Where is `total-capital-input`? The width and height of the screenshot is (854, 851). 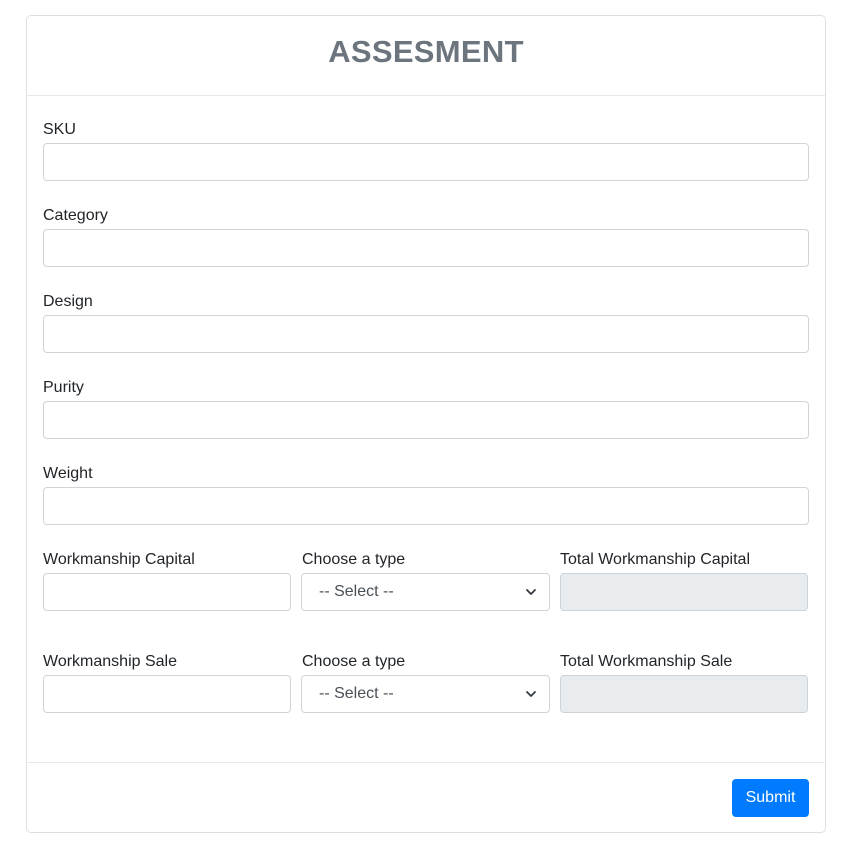 total-capital-input is located at coordinates (684, 592).